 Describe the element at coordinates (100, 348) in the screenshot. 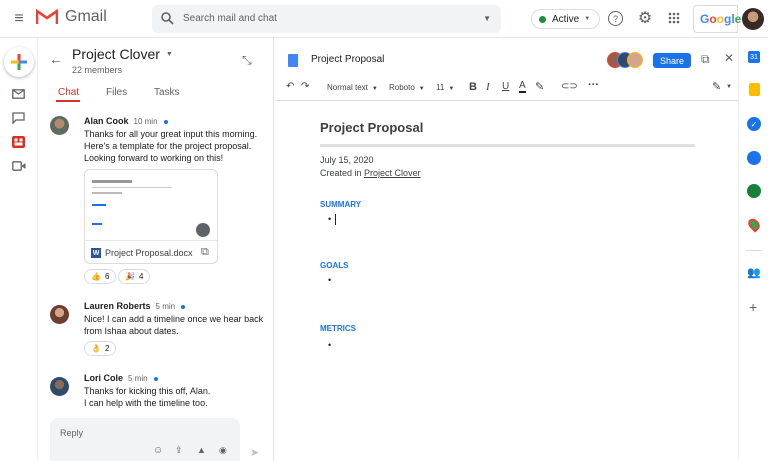

I see `reaction-chip: 👌 2` at that location.